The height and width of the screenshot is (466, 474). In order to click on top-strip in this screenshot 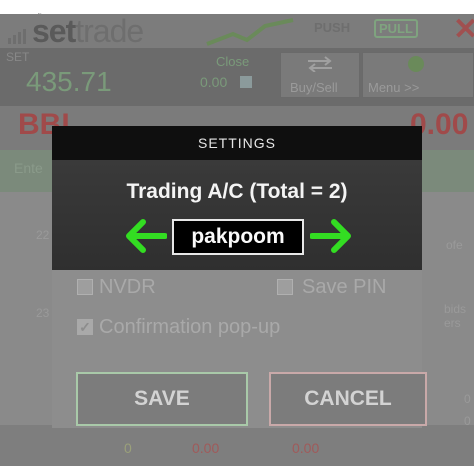, I will do `click(237, 7)`.